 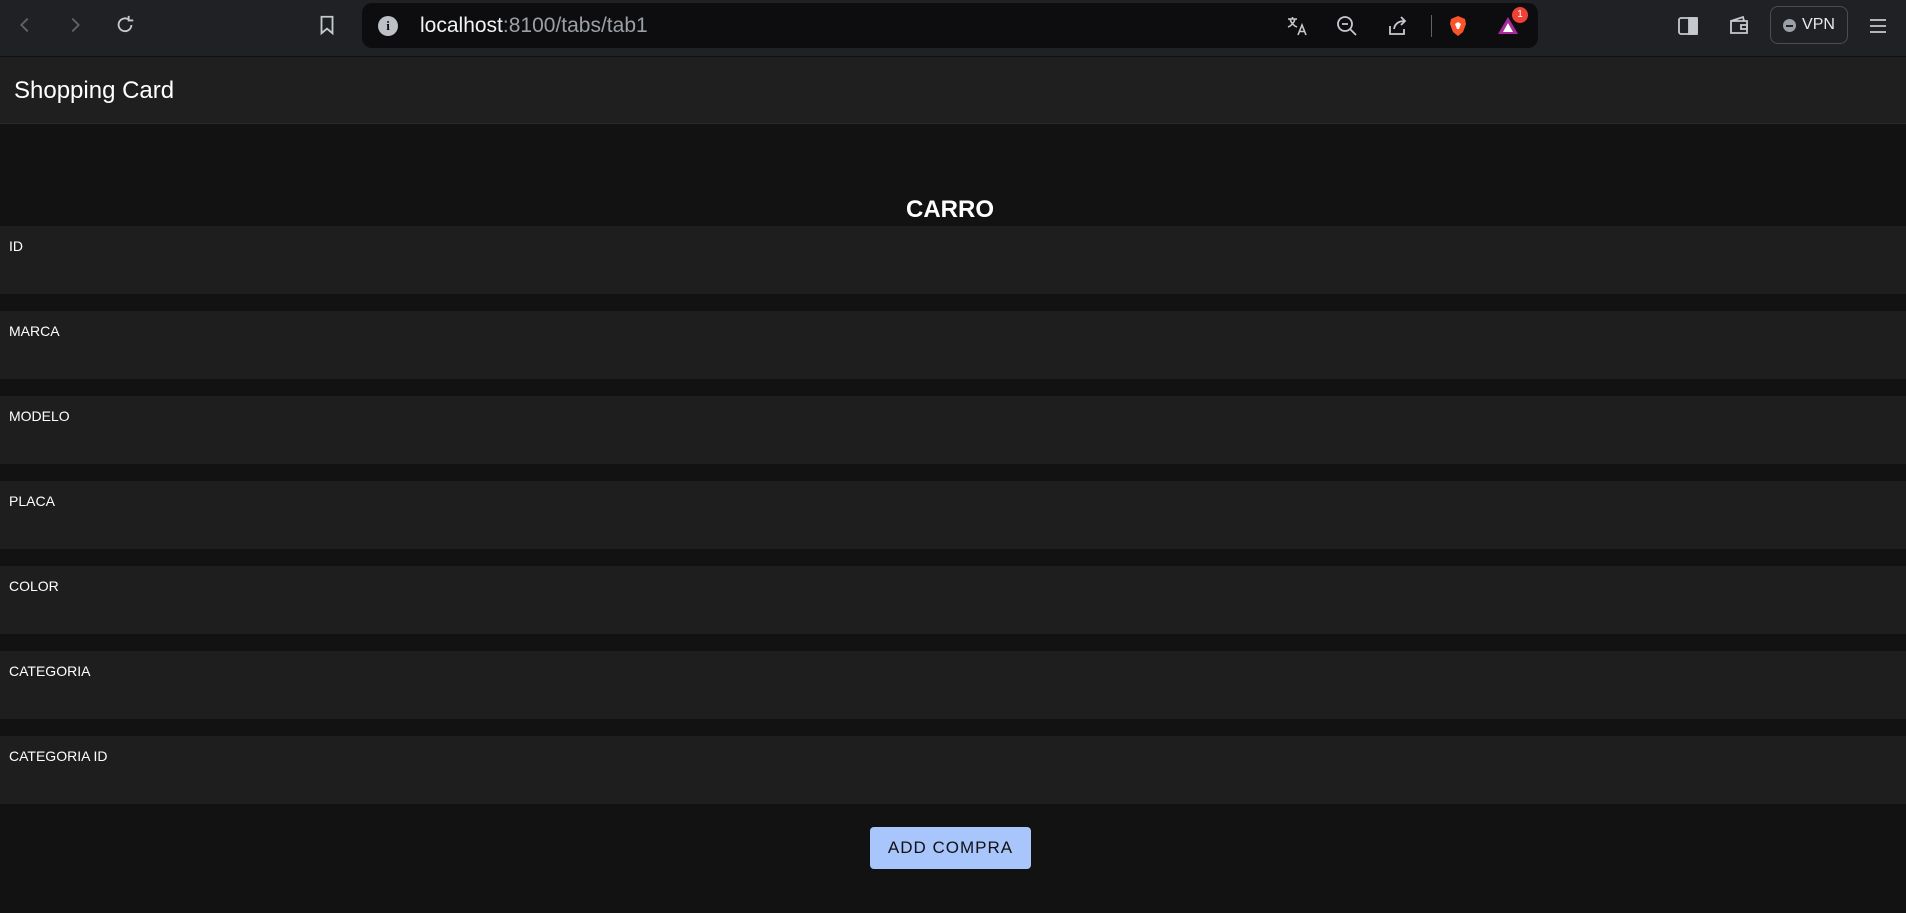 I want to click on app-header: Shopping Card, so click(x=953, y=90).